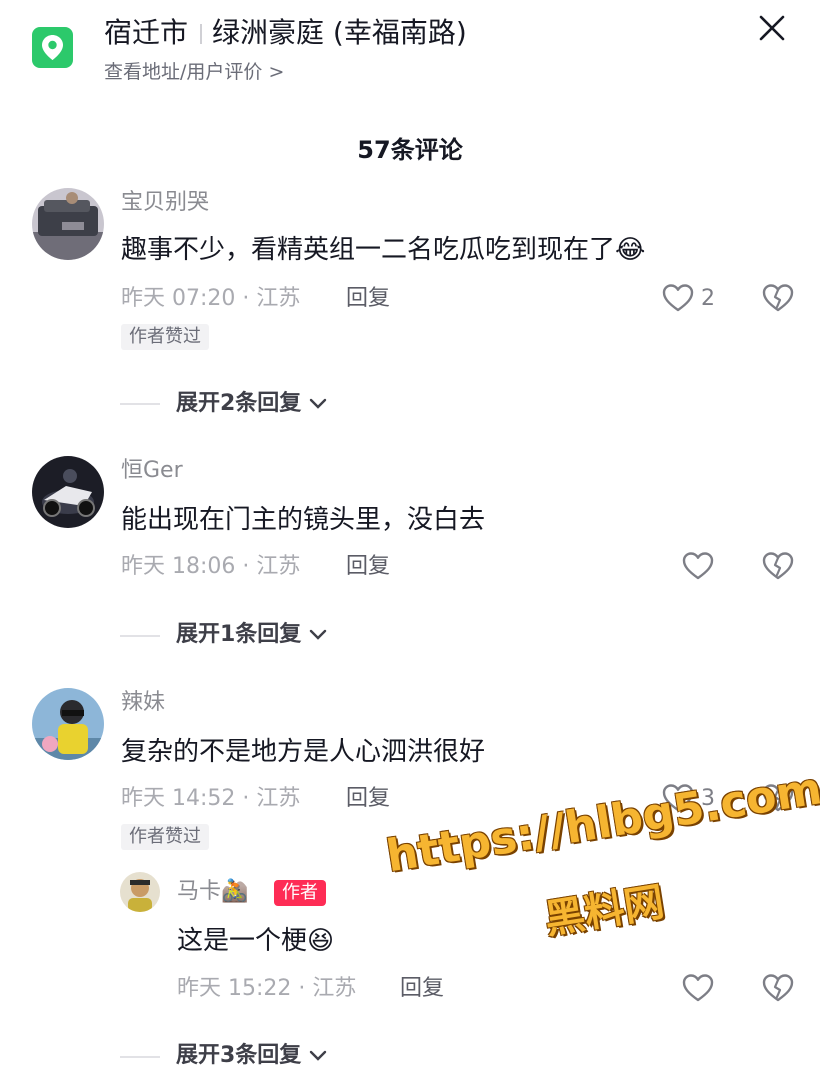 The width and height of the screenshot is (820, 1071). I want to click on close-button, so click(772, 28).